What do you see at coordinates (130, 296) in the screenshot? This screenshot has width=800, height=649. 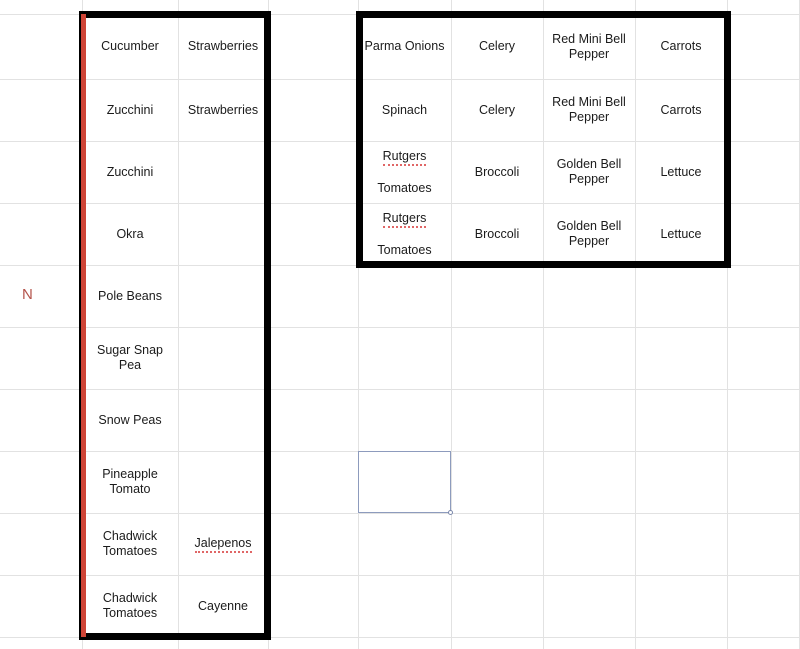 I see `west-bed-cell-r4c0: Pole Beans` at bounding box center [130, 296].